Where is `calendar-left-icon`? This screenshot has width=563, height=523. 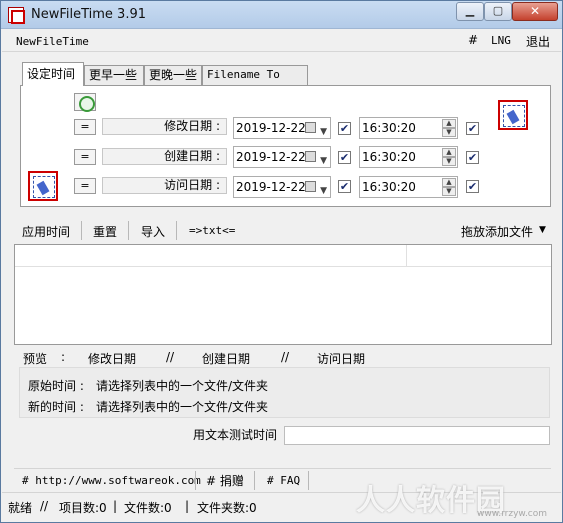 calendar-left-icon is located at coordinates (43, 186).